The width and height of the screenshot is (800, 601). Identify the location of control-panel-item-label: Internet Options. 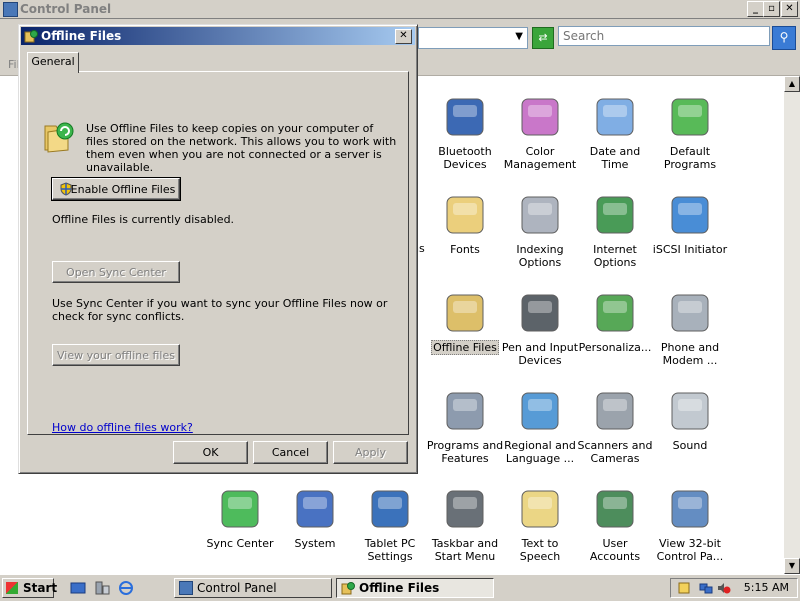
(615, 256).